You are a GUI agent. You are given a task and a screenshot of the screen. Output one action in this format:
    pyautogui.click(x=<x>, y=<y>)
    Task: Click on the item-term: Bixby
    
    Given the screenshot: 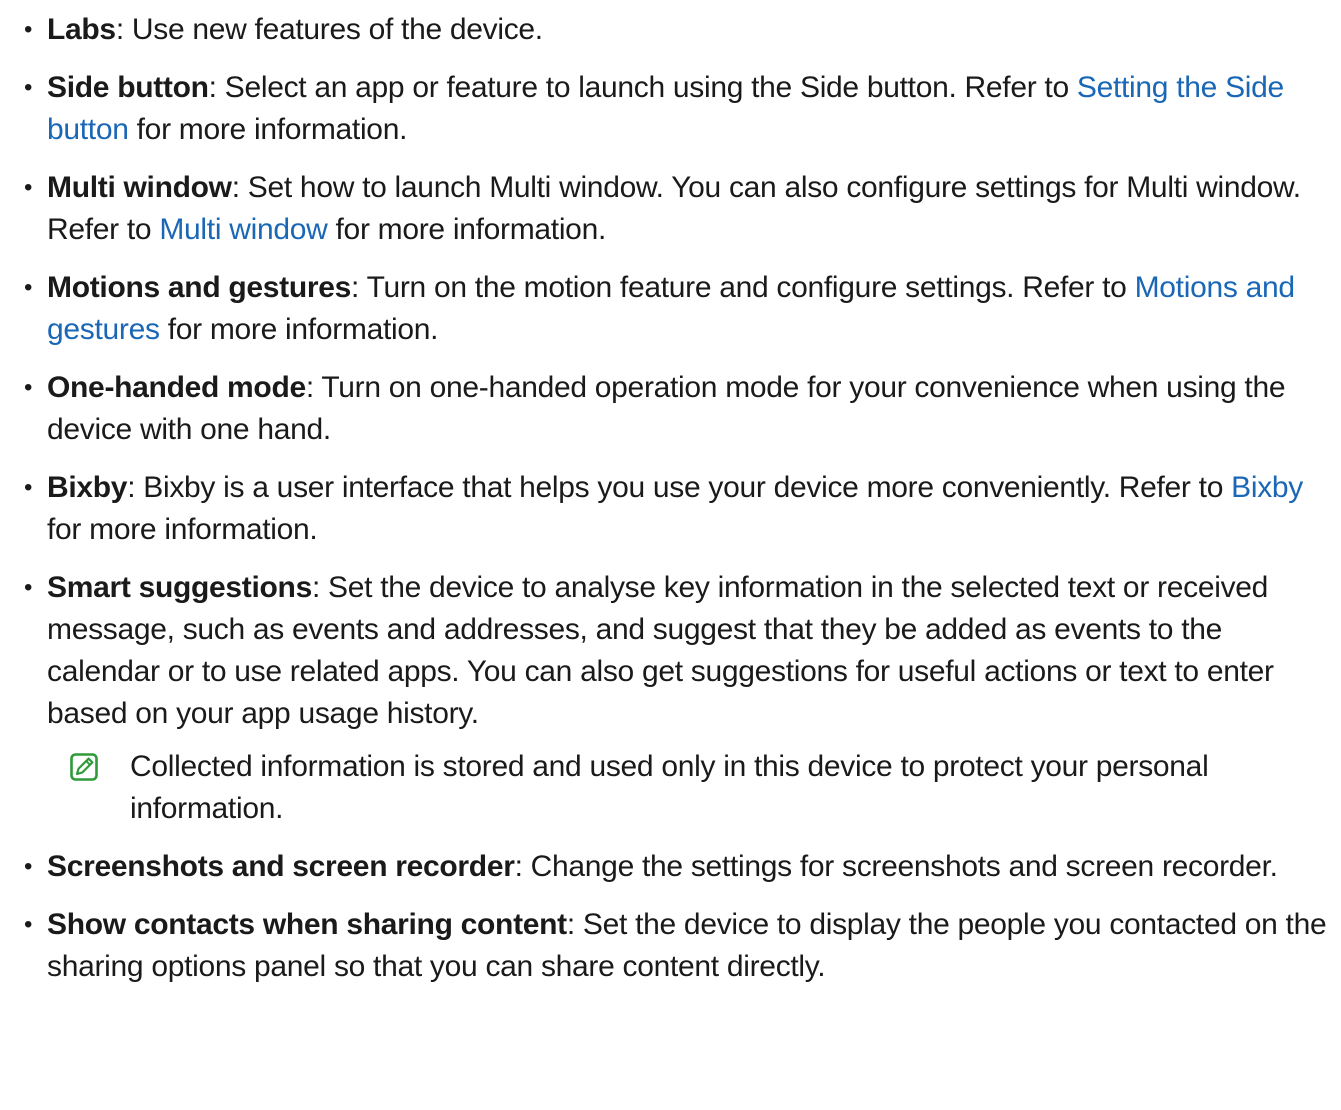 What is the action you would take?
    pyautogui.click(x=87, y=487)
    